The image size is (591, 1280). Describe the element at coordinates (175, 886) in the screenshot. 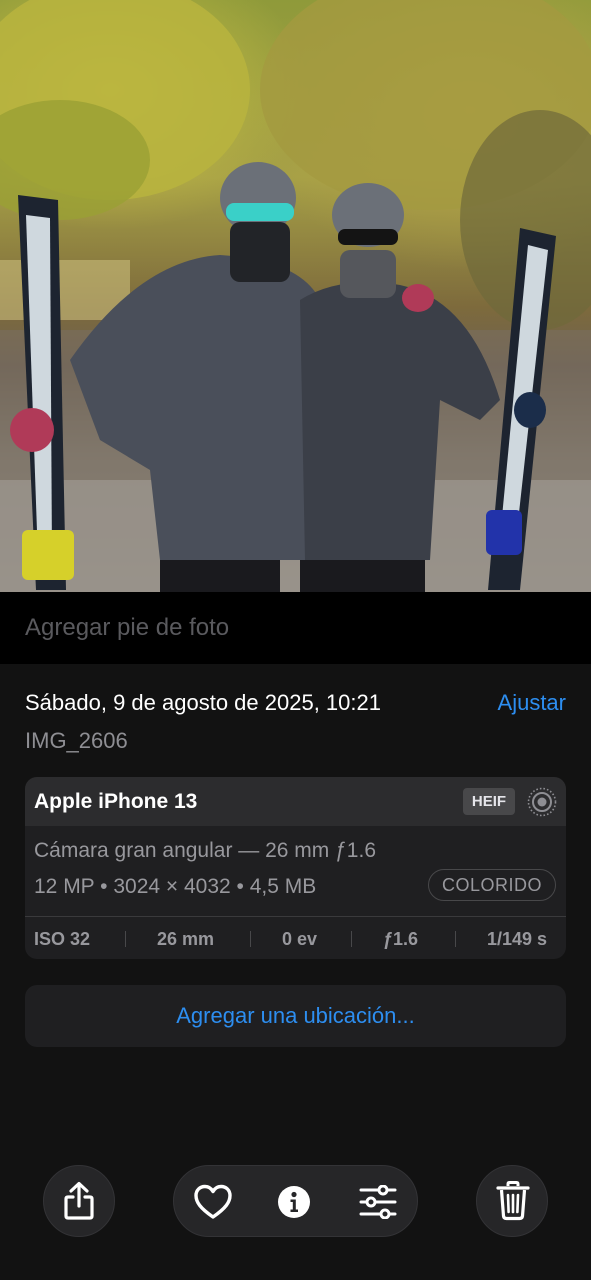

I see `image-specs: 12 MP • 3024 × 4032 • 4,5 MB` at that location.